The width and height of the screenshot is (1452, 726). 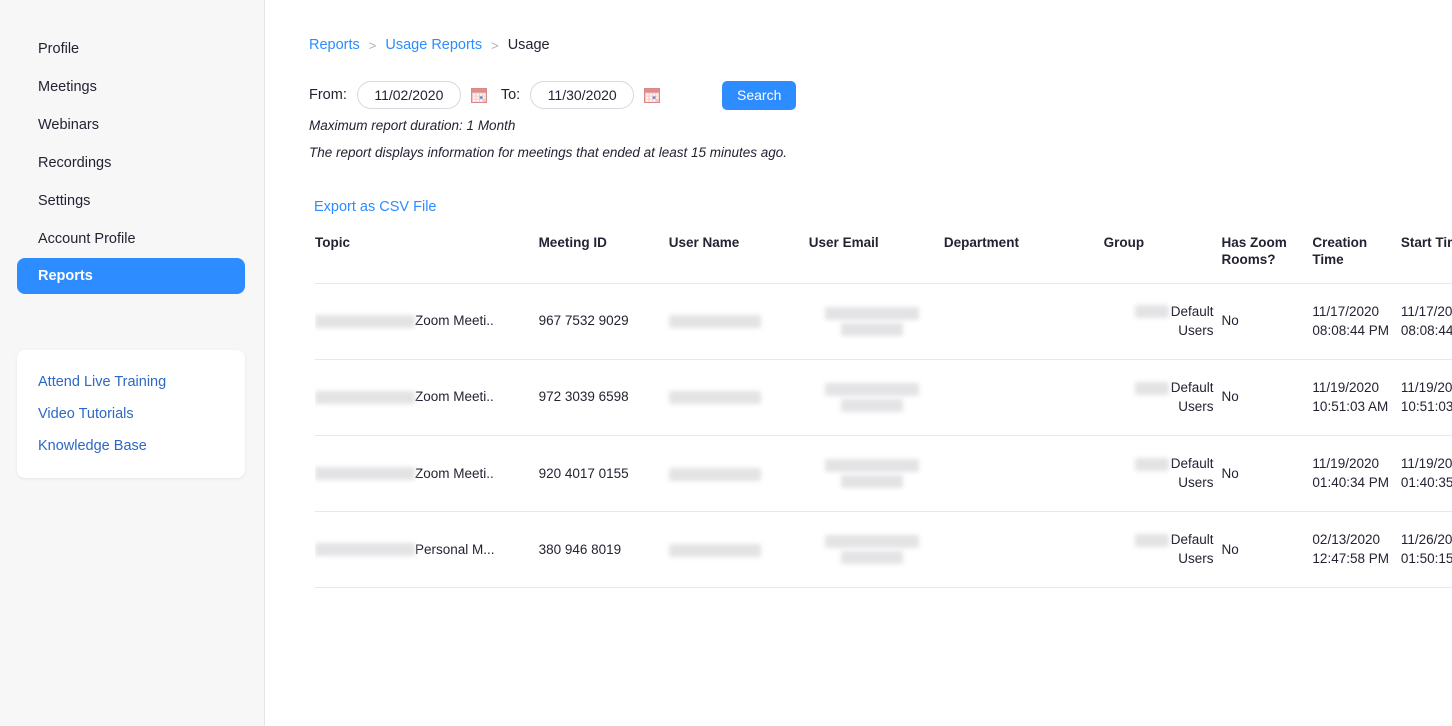 I want to click on sidebar-item-label: Account Profile, so click(x=87, y=239).